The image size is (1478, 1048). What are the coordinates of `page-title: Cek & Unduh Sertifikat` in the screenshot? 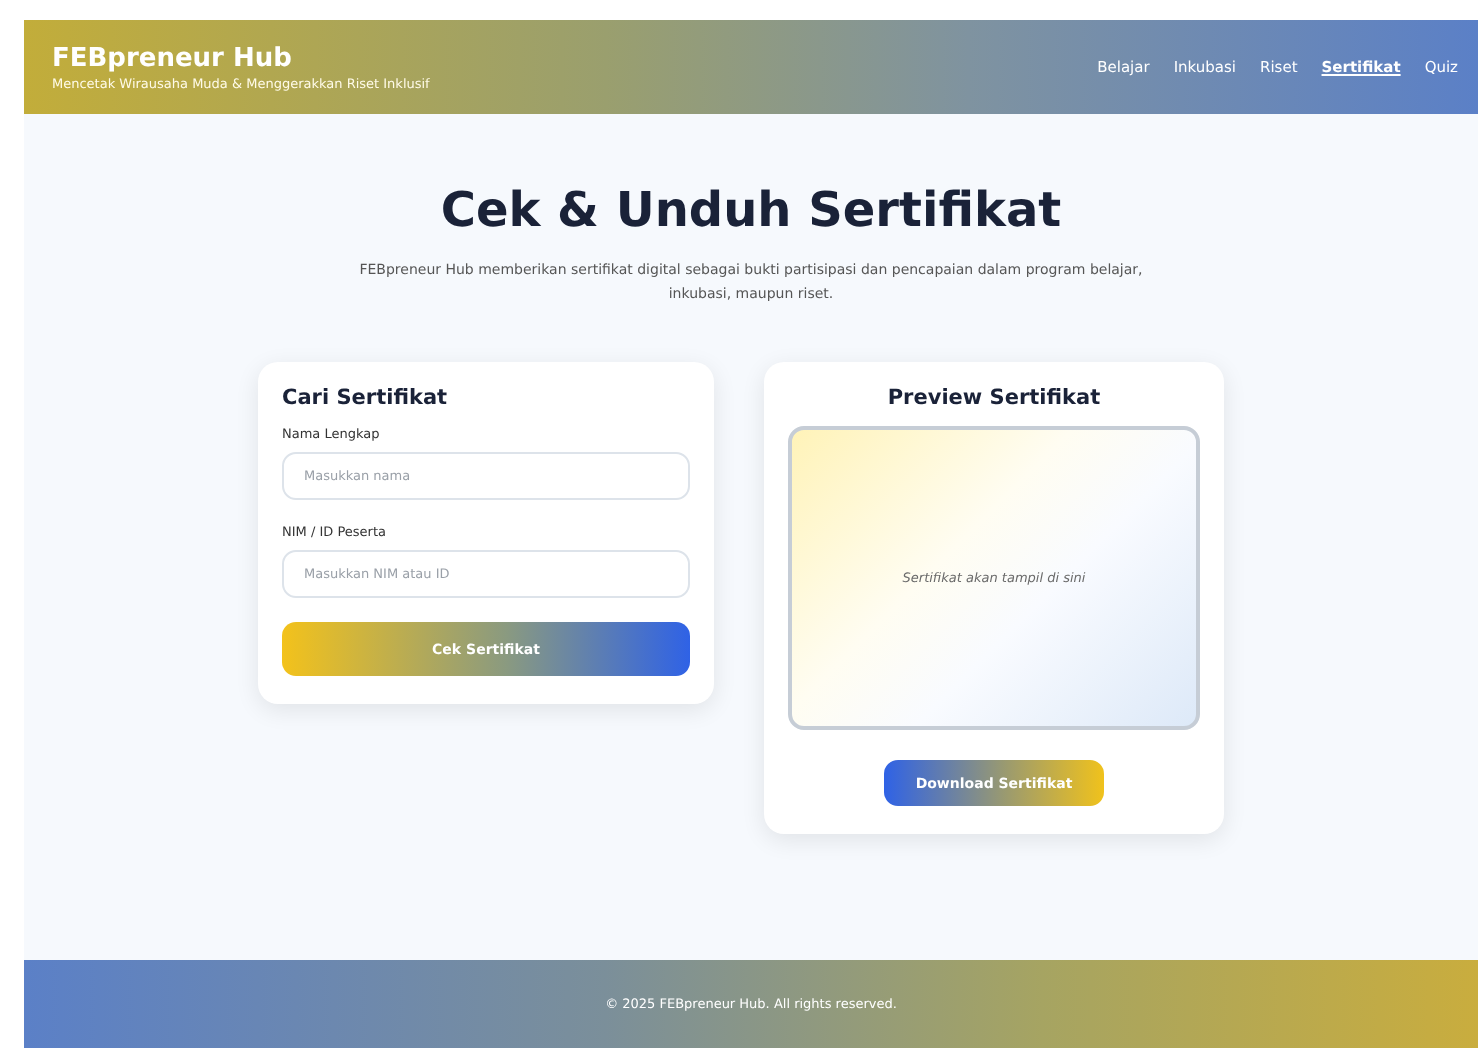 It's located at (751, 210).